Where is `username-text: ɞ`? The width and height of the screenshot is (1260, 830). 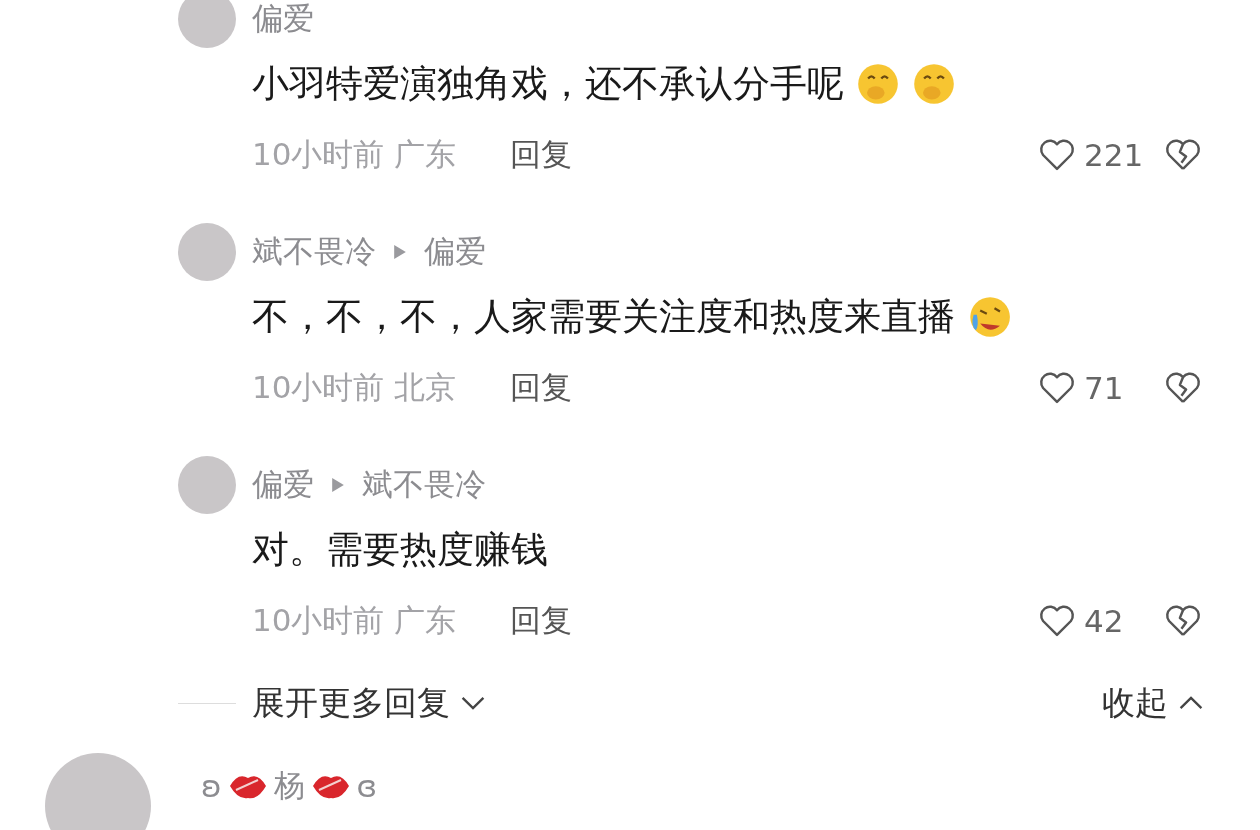 username-text: ɞ is located at coordinates (367, 786).